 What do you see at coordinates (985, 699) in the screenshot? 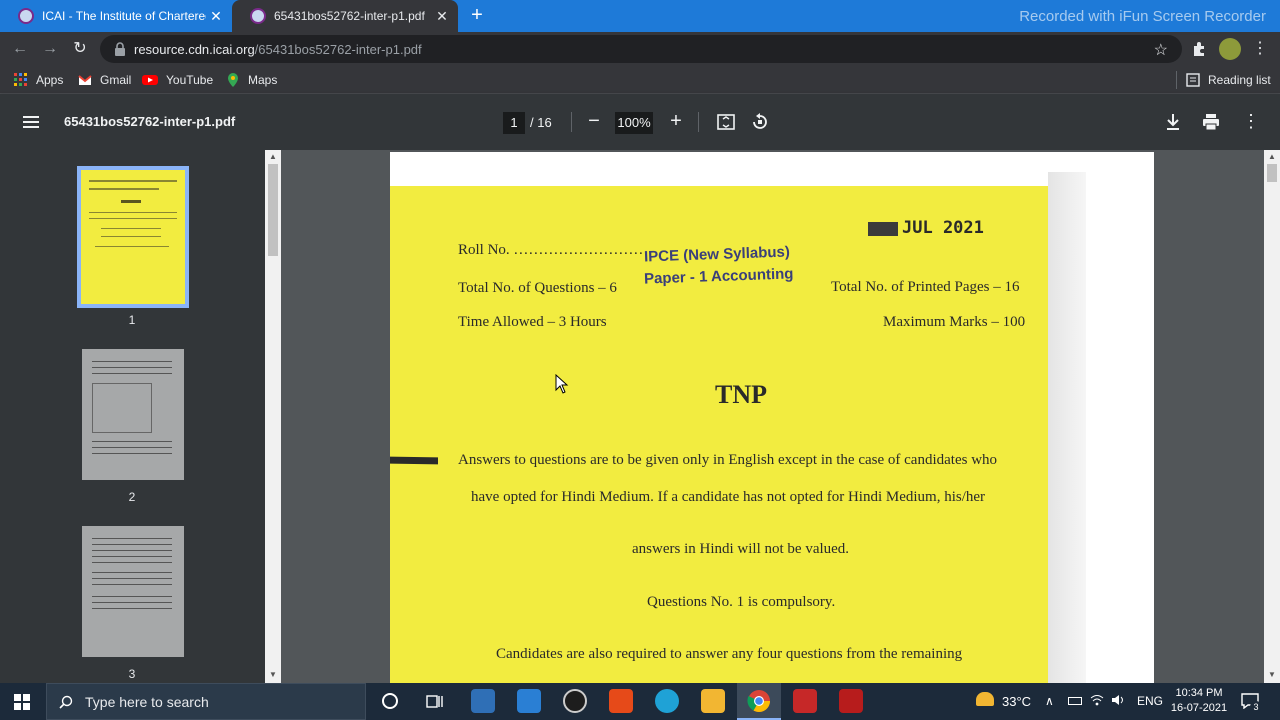
I see `weather-icon` at bounding box center [985, 699].